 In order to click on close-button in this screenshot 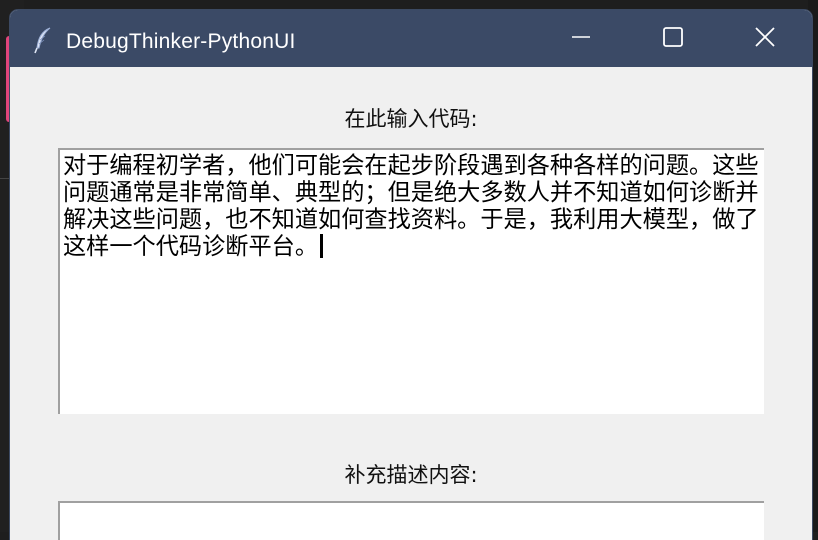, I will do `click(765, 38)`.